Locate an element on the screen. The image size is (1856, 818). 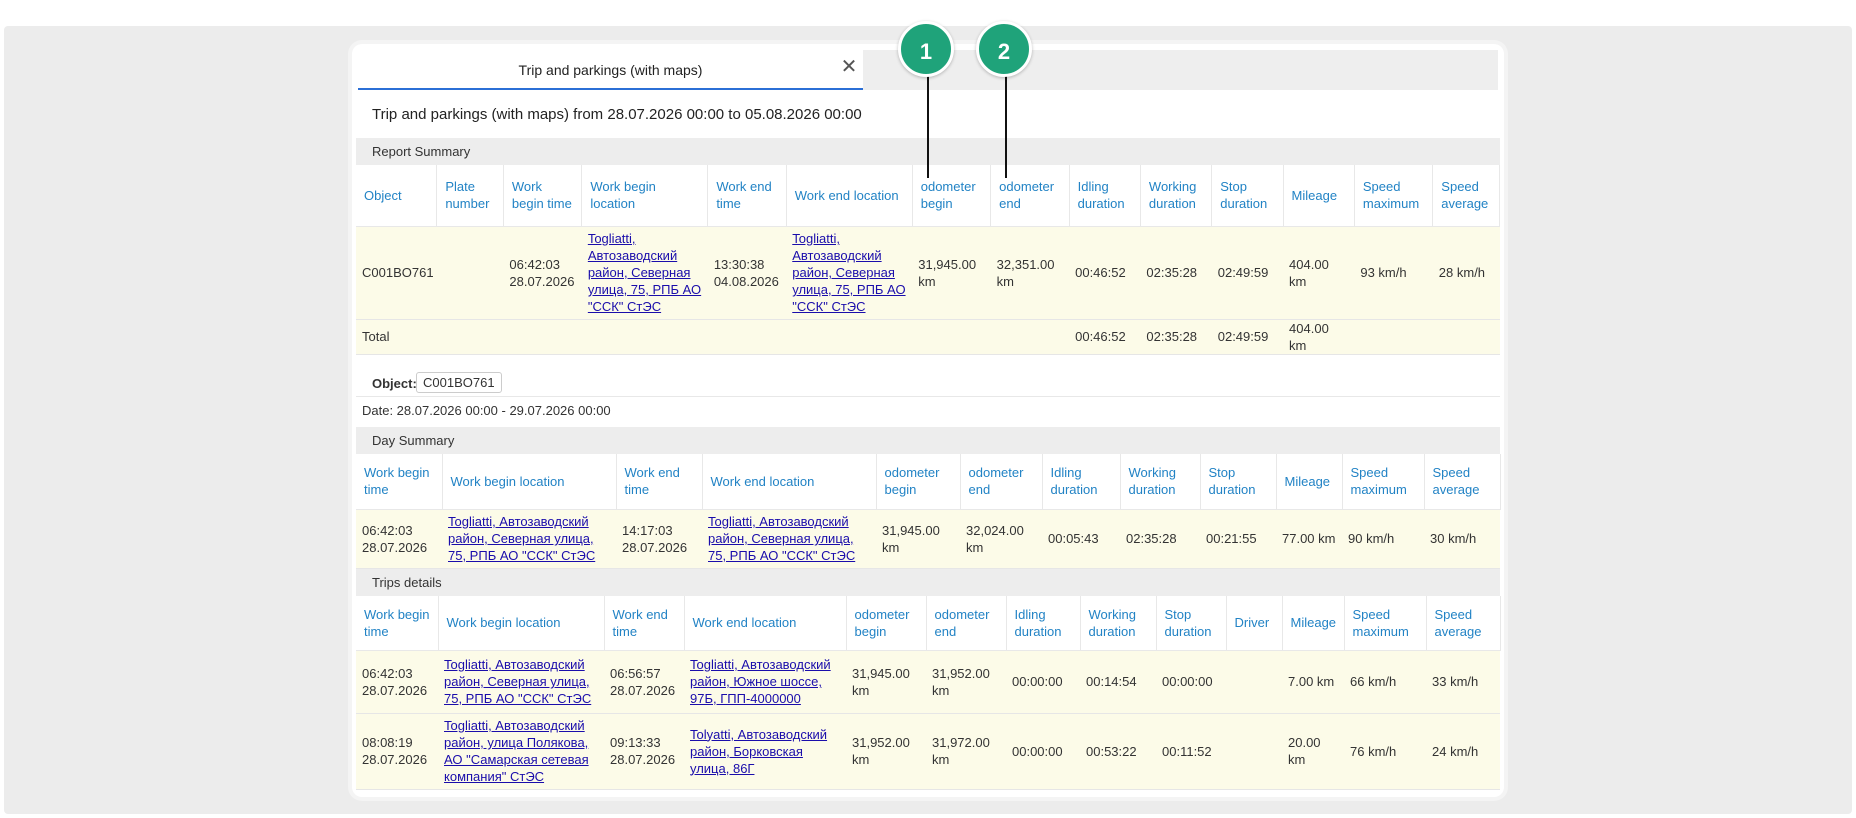
cell-odometer-end: 32,024.00 km is located at coordinates (1001, 539).